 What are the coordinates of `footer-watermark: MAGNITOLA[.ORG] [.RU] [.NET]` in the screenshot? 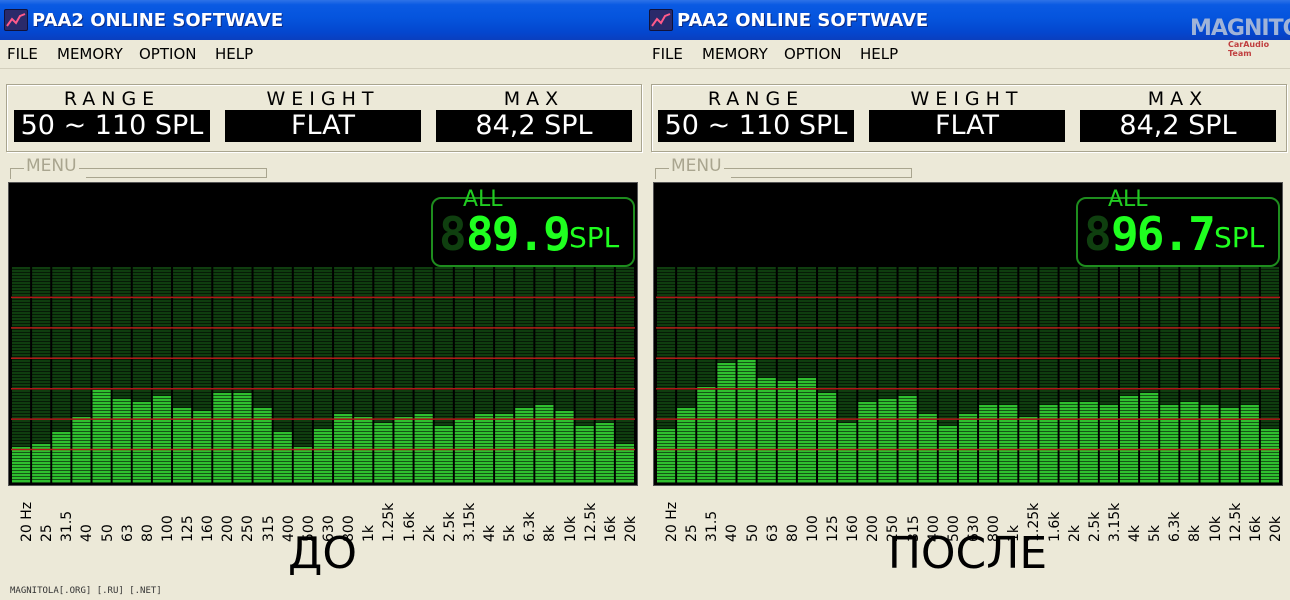 It's located at (86, 591).